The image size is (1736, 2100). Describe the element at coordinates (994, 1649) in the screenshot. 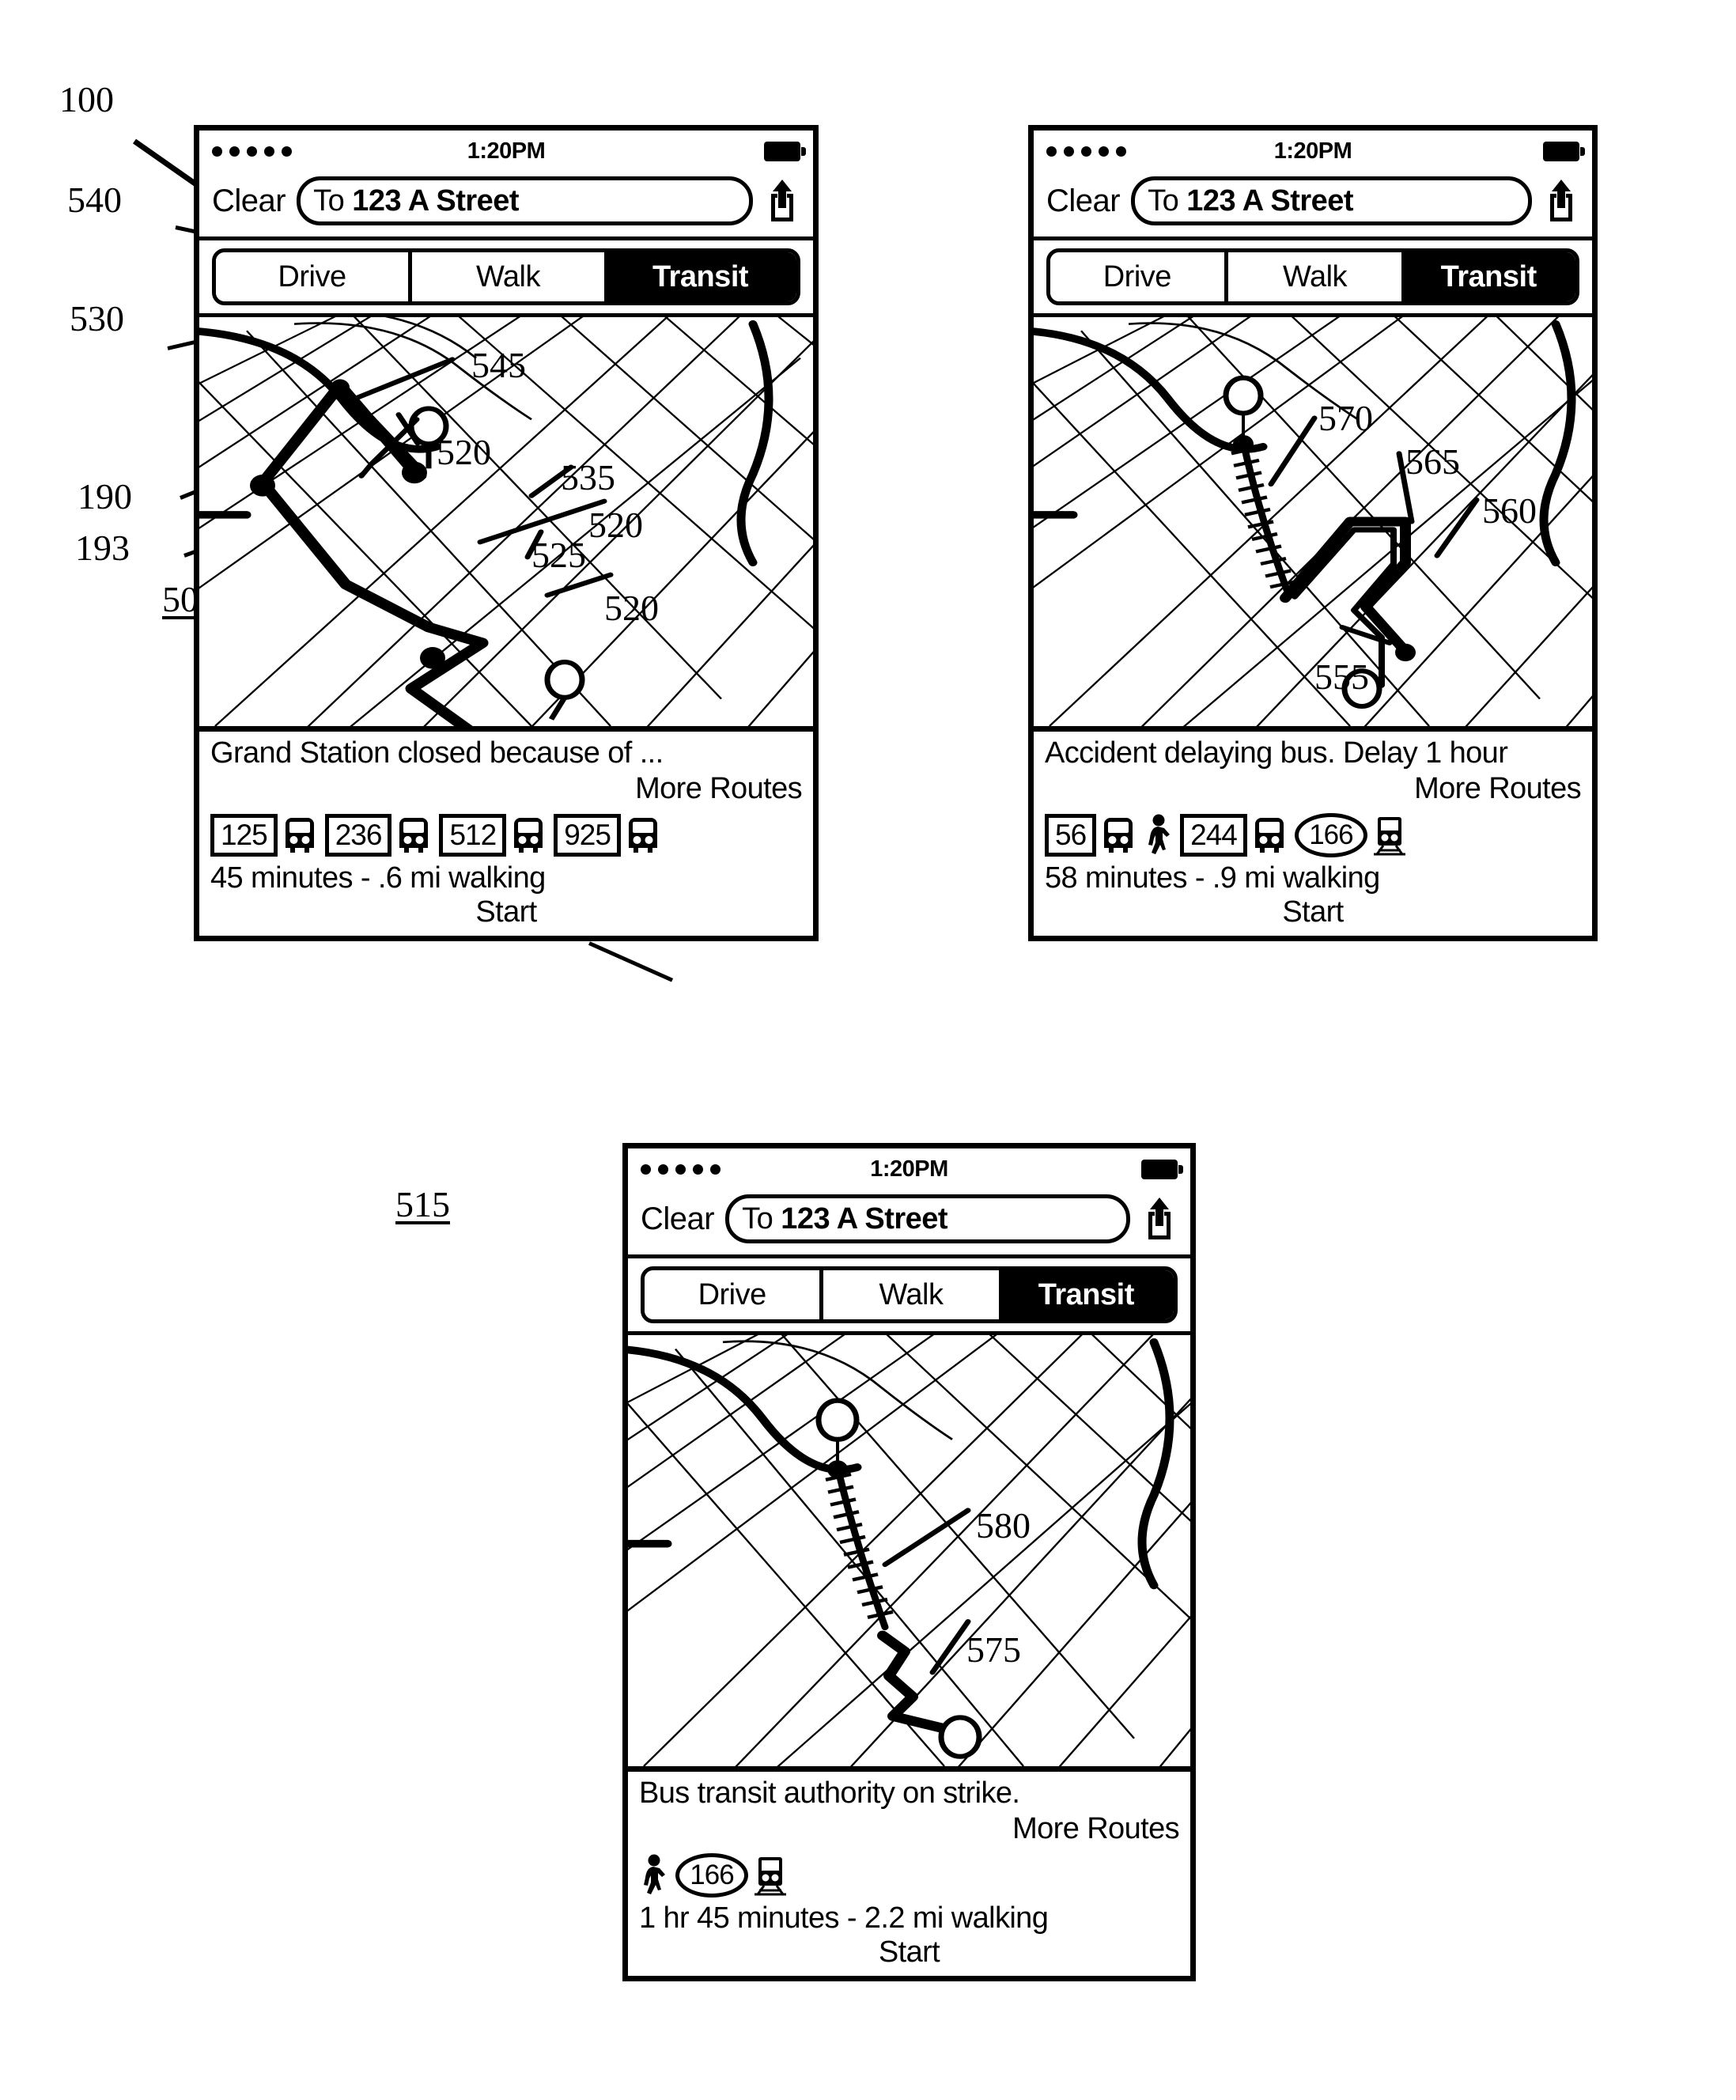

I see `map-reference-numeral: 575` at that location.